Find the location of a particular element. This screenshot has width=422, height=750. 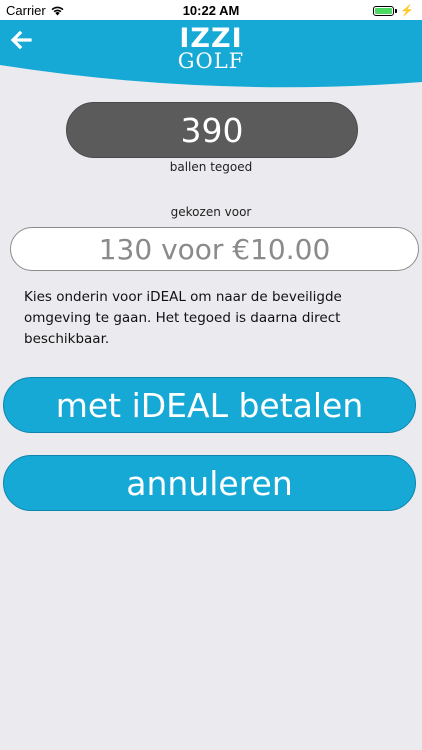

selection-value: 130 voor €10.00 is located at coordinates (214, 249).